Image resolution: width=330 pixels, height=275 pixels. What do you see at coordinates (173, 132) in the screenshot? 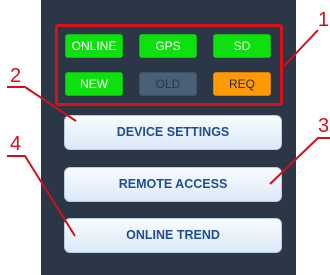
I see `device-settings-button: DEVICE SETTINGS` at bounding box center [173, 132].